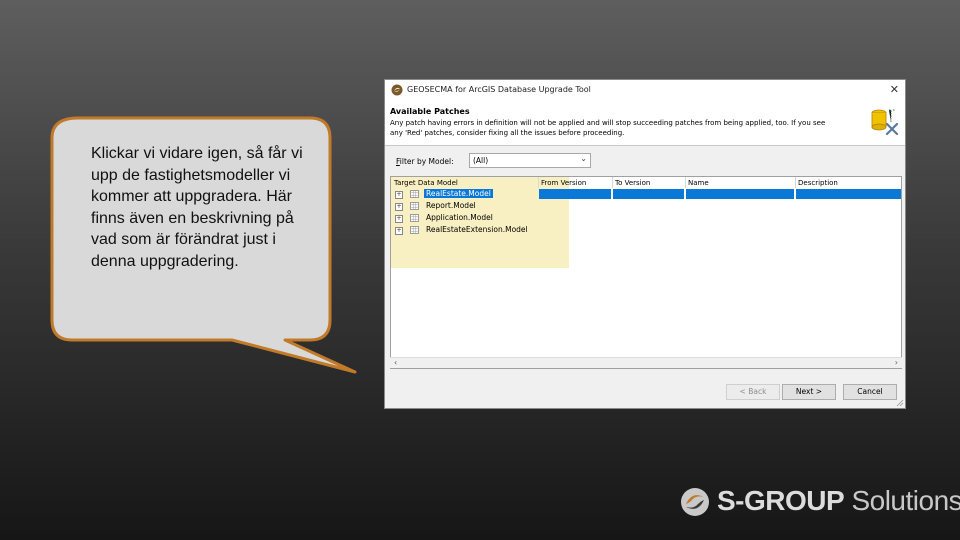 The height and width of the screenshot is (540, 960). Describe the element at coordinates (900, 403) in the screenshot. I see `resize-grip-icon` at that location.